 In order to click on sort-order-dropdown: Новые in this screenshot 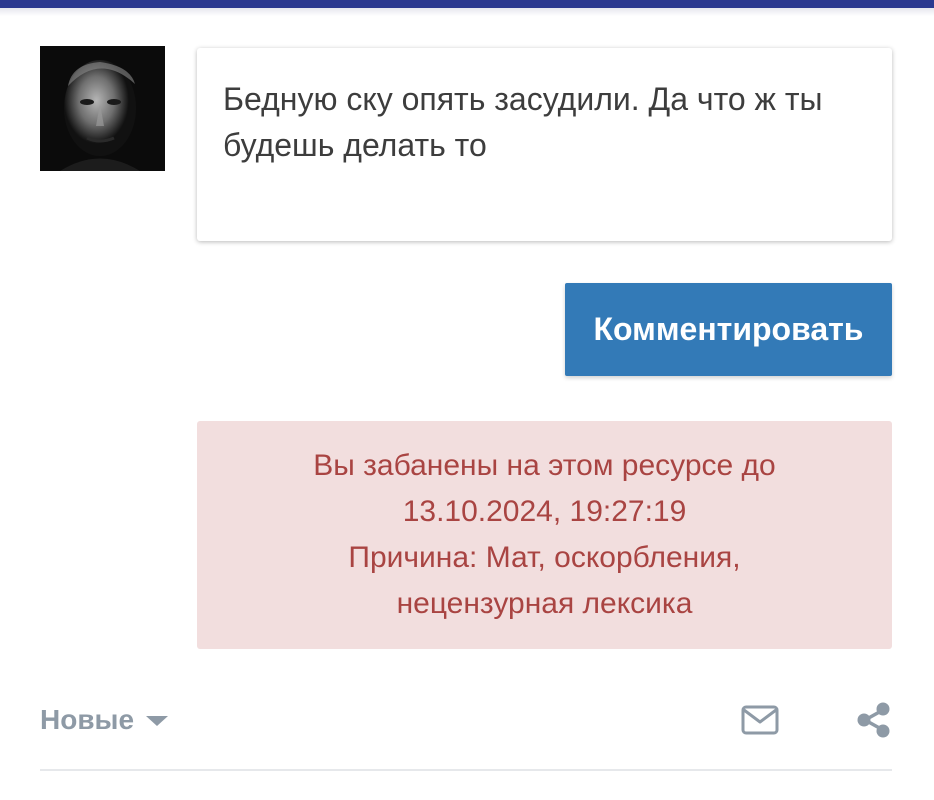, I will do `click(104, 720)`.